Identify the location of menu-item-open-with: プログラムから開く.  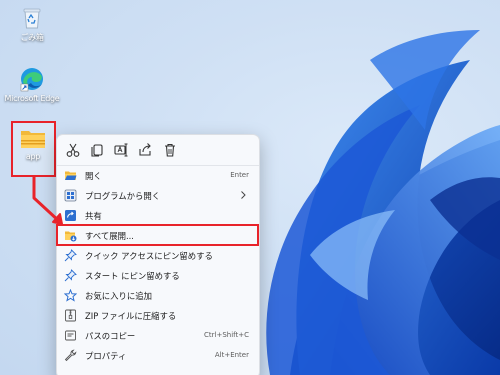
(158, 195).